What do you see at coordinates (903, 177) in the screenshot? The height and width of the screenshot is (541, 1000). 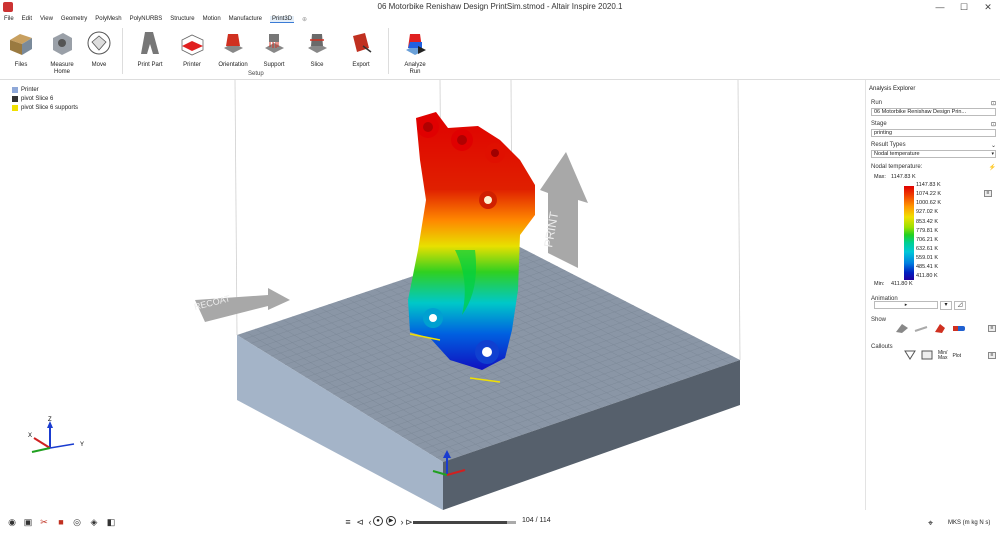 I see `max-value: 1147.83 K` at bounding box center [903, 177].